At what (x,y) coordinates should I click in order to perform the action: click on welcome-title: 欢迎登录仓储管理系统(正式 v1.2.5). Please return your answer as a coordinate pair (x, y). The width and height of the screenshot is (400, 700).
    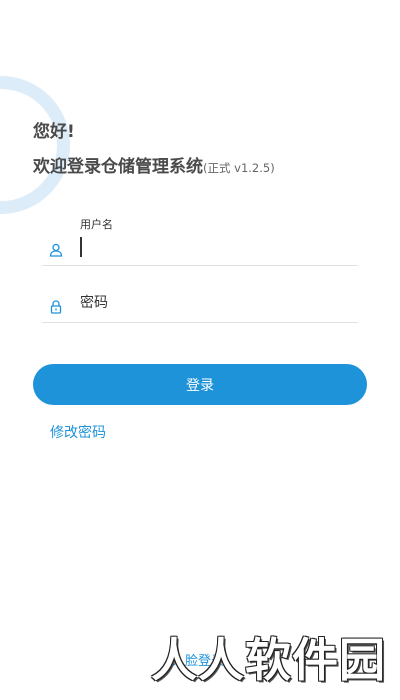
    Looking at the image, I should click on (154, 167).